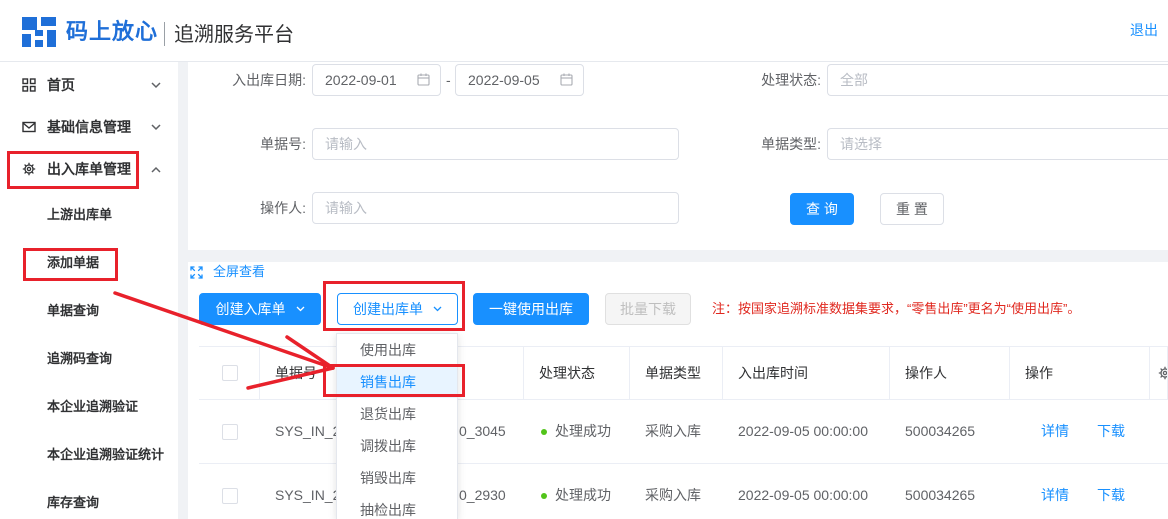 The width and height of the screenshot is (1168, 519). Describe the element at coordinates (495, 144) in the screenshot. I see `doc-no-input` at that location.